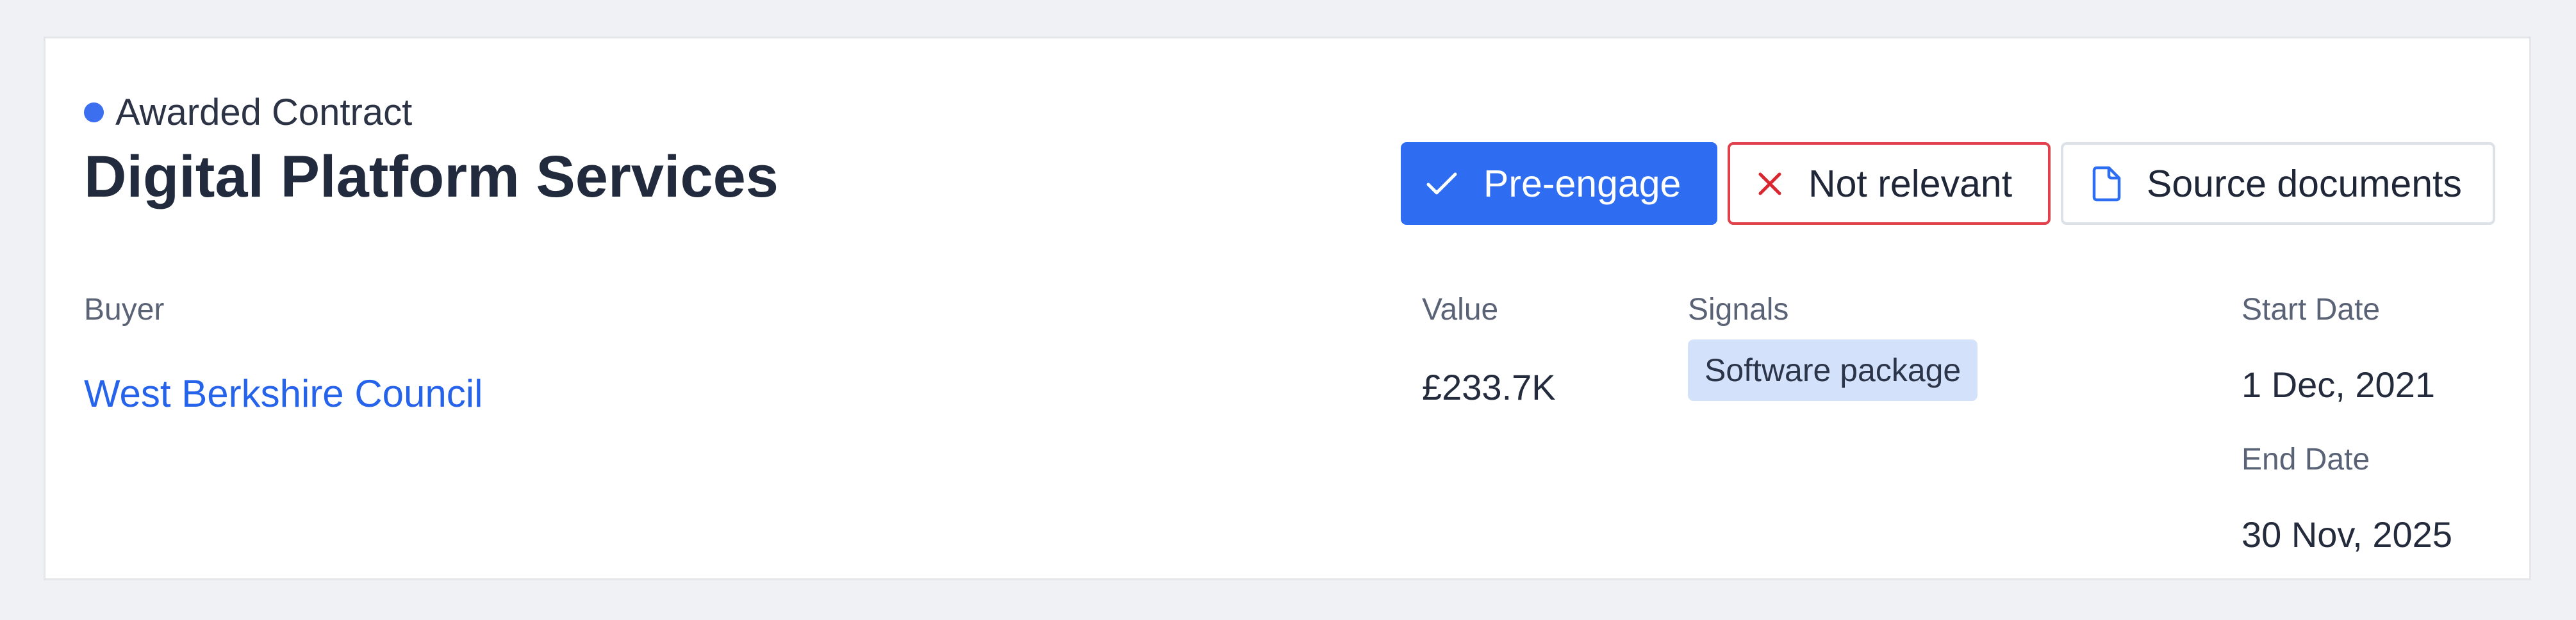 This screenshot has height=620, width=2576. Describe the element at coordinates (431, 176) in the screenshot. I see `contract-title: Digital Platform Services` at that location.